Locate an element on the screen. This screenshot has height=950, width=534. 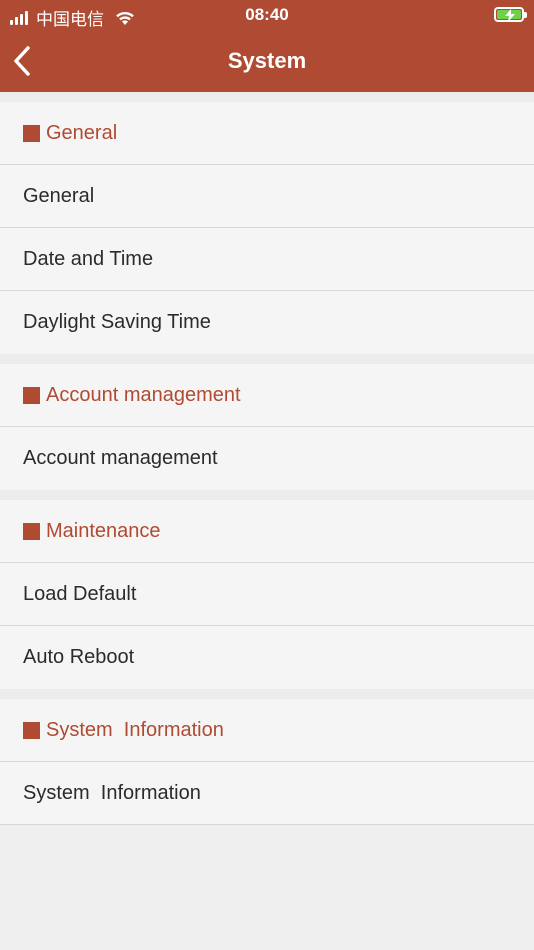
battery-icon is located at coordinates (510, 14).